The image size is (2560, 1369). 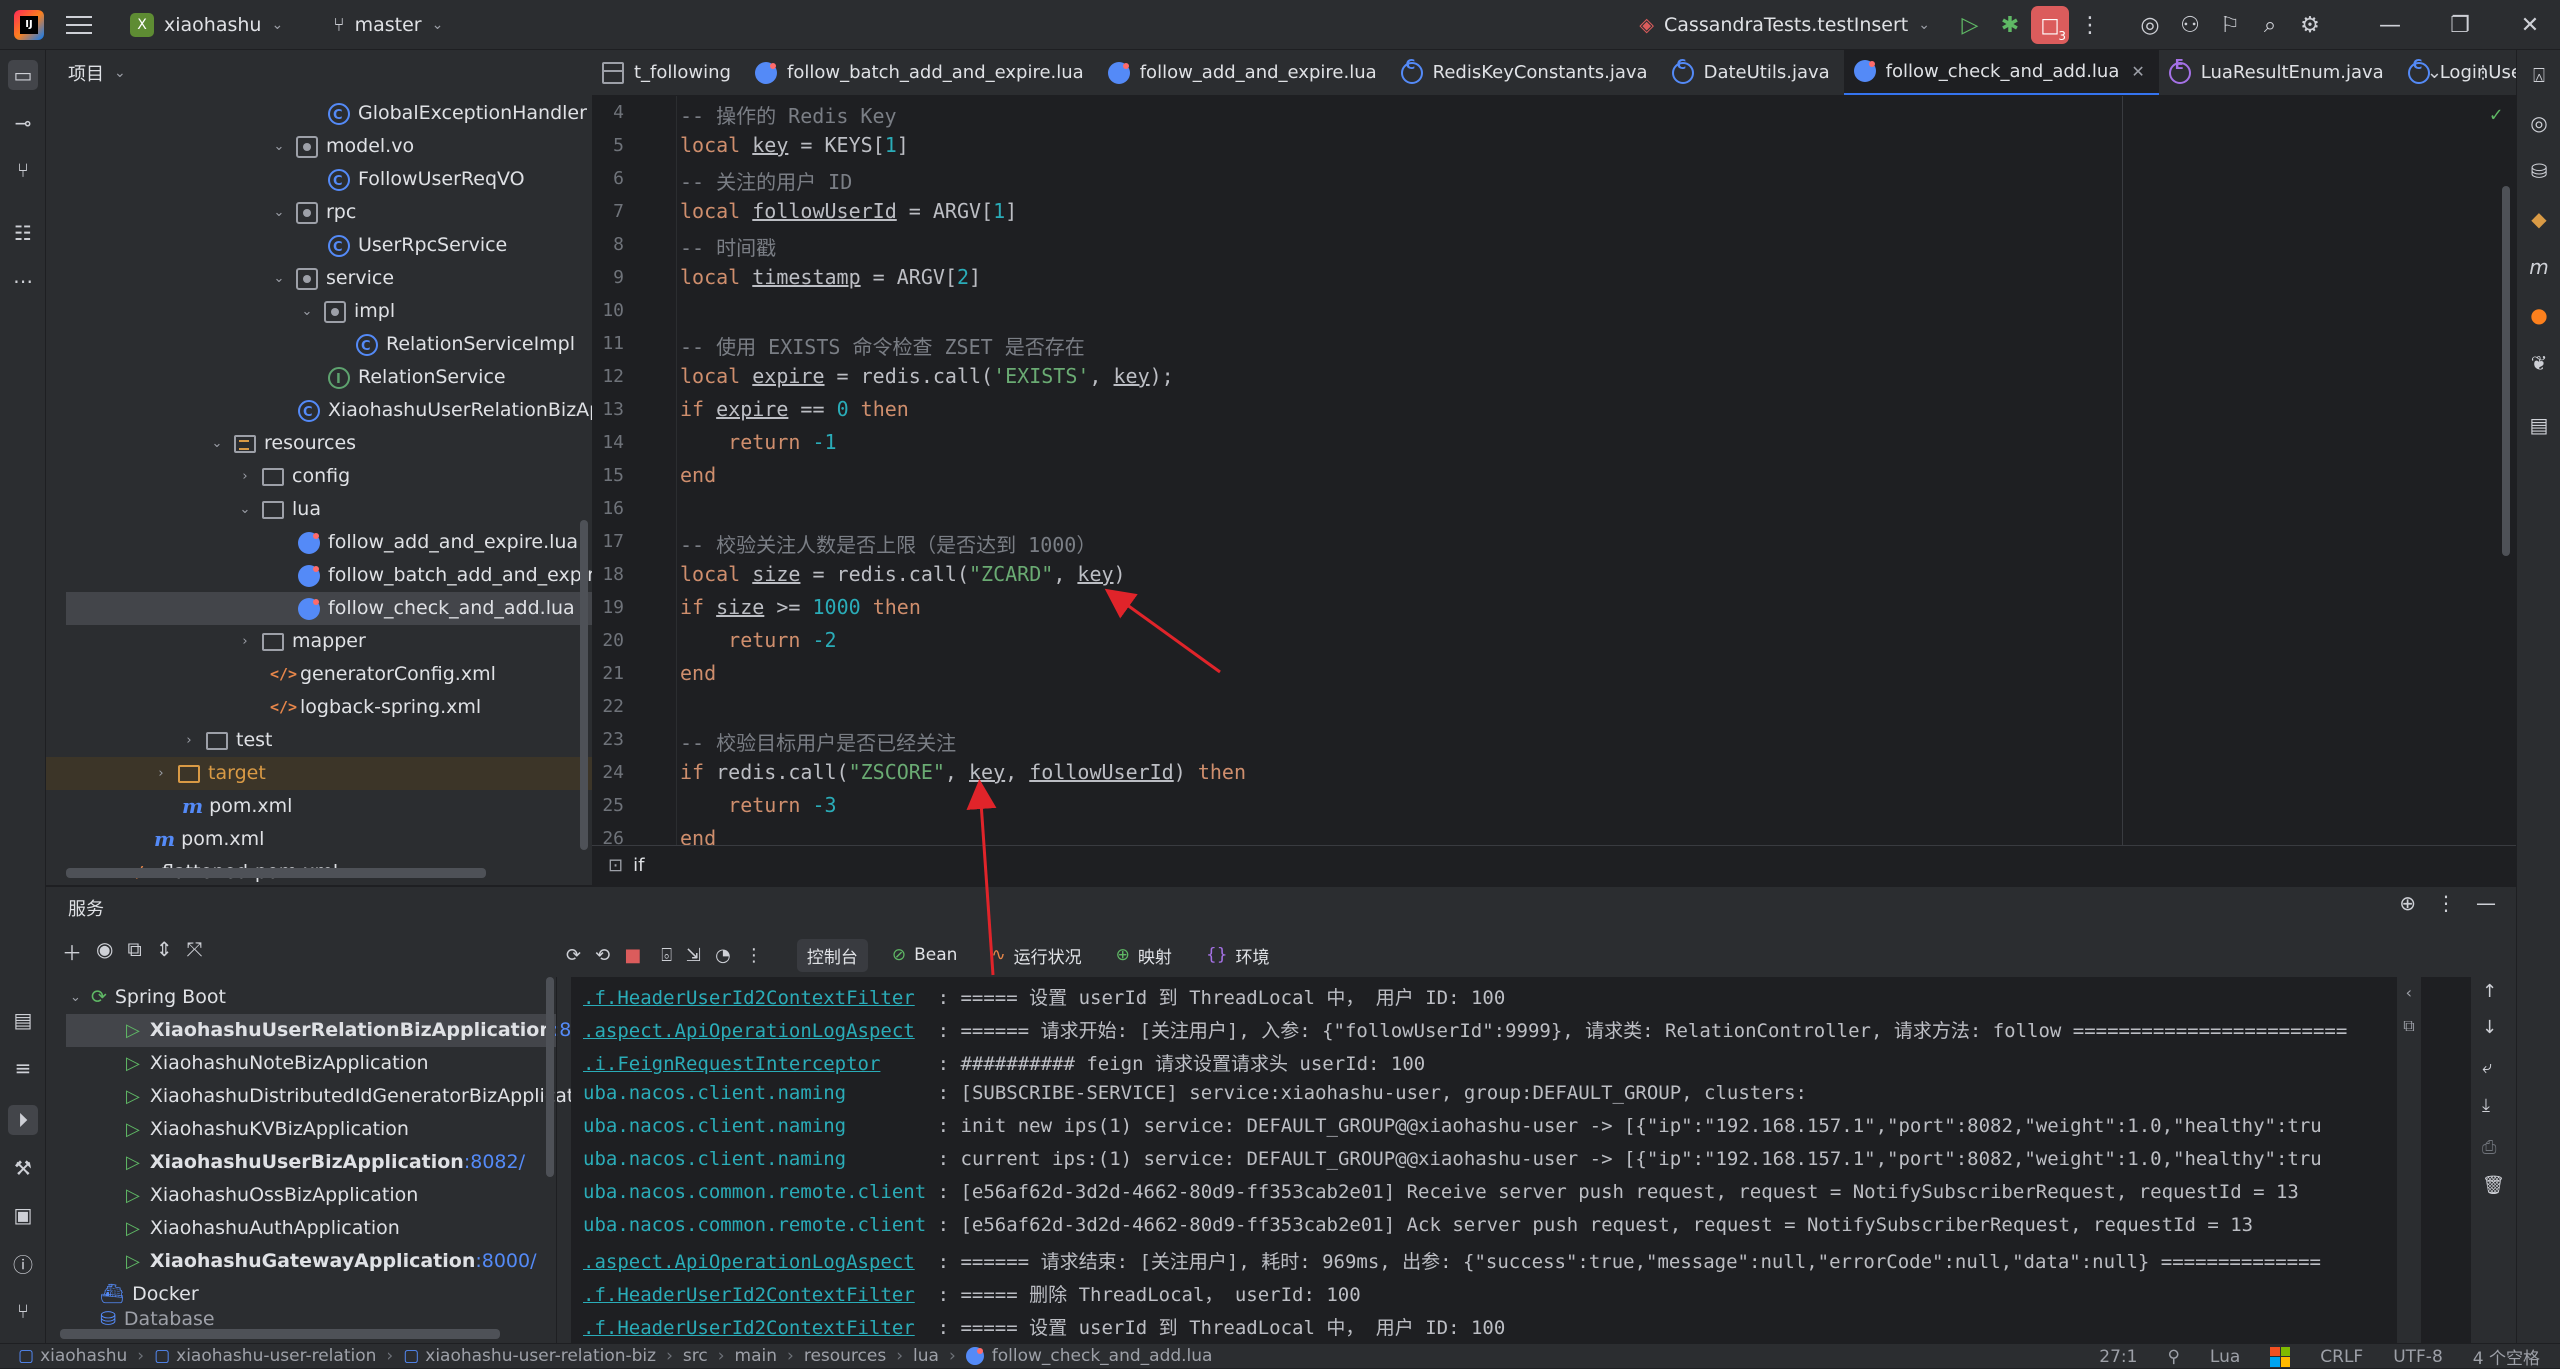 I want to click on close-window-icon: ✕, so click(x=2530, y=25).